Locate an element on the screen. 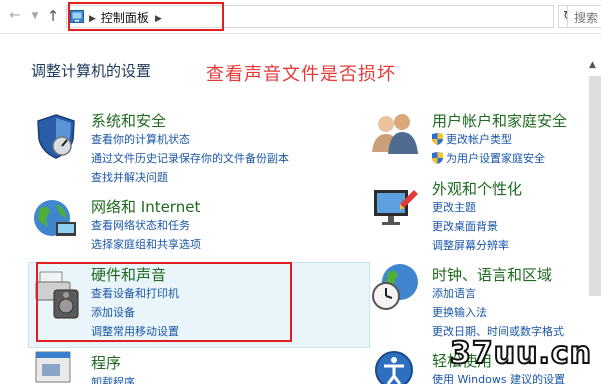 The width and height of the screenshot is (601, 384). search-placeholder: 搜索 is located at coordinates (586, 18).